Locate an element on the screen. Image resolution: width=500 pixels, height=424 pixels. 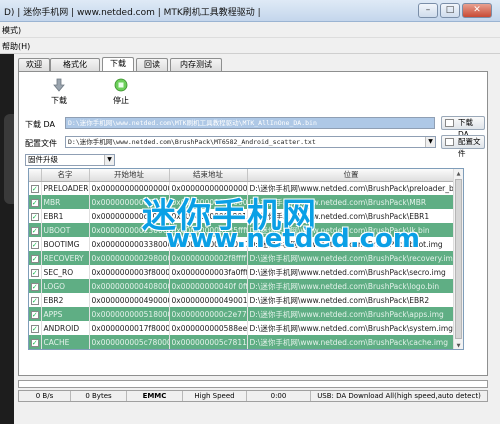
scatter-browse-label: 配置文件 is located at coordinates (469, 147).